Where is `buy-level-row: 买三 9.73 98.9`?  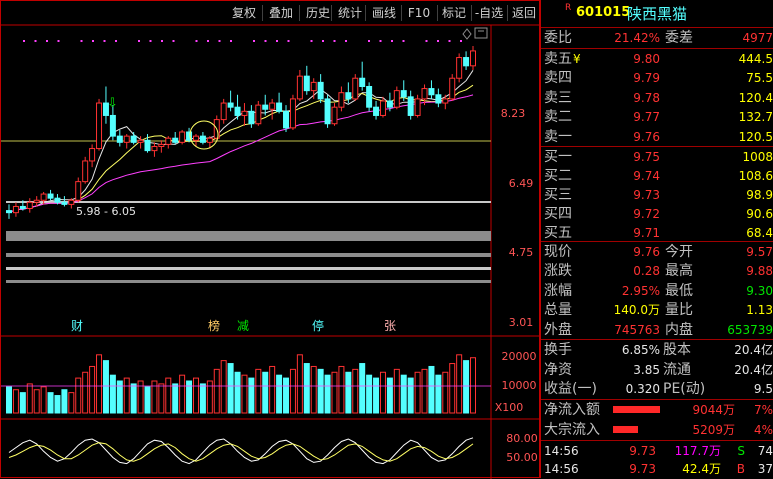 buy-level-row: 买三 9.73 98.9 is located at coordinates (657, 195).